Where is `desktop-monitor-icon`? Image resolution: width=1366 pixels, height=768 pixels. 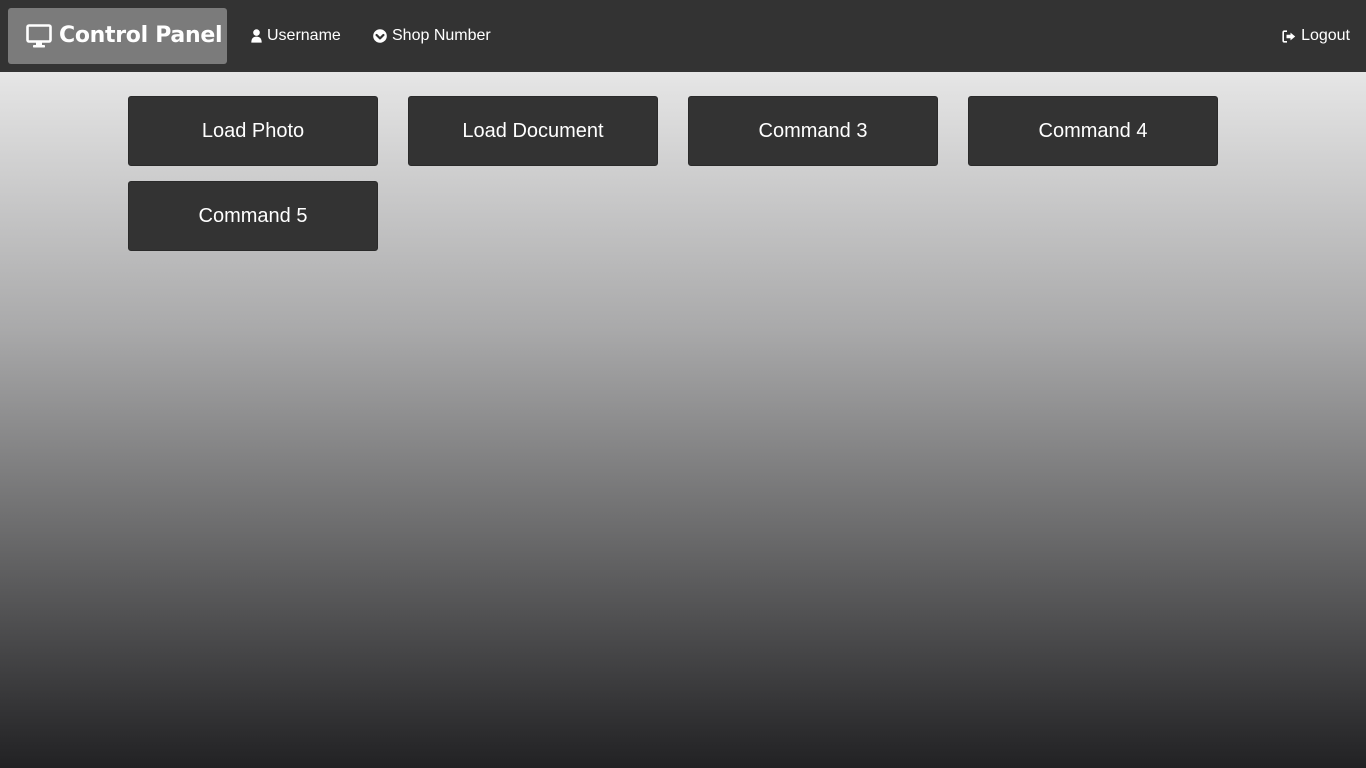
desktop-monitor-icon is located at coordinates (39, 36).